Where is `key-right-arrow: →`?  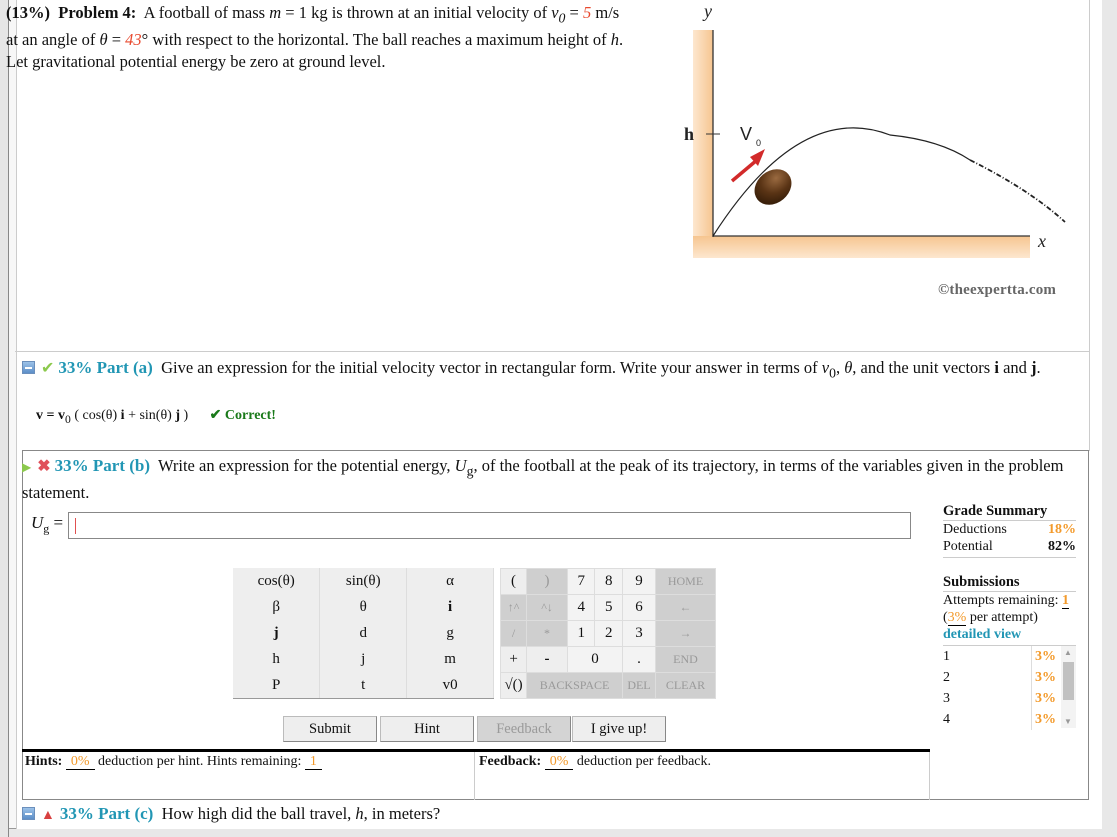
key-right-arrow: → is located at coordinates (685, 633).